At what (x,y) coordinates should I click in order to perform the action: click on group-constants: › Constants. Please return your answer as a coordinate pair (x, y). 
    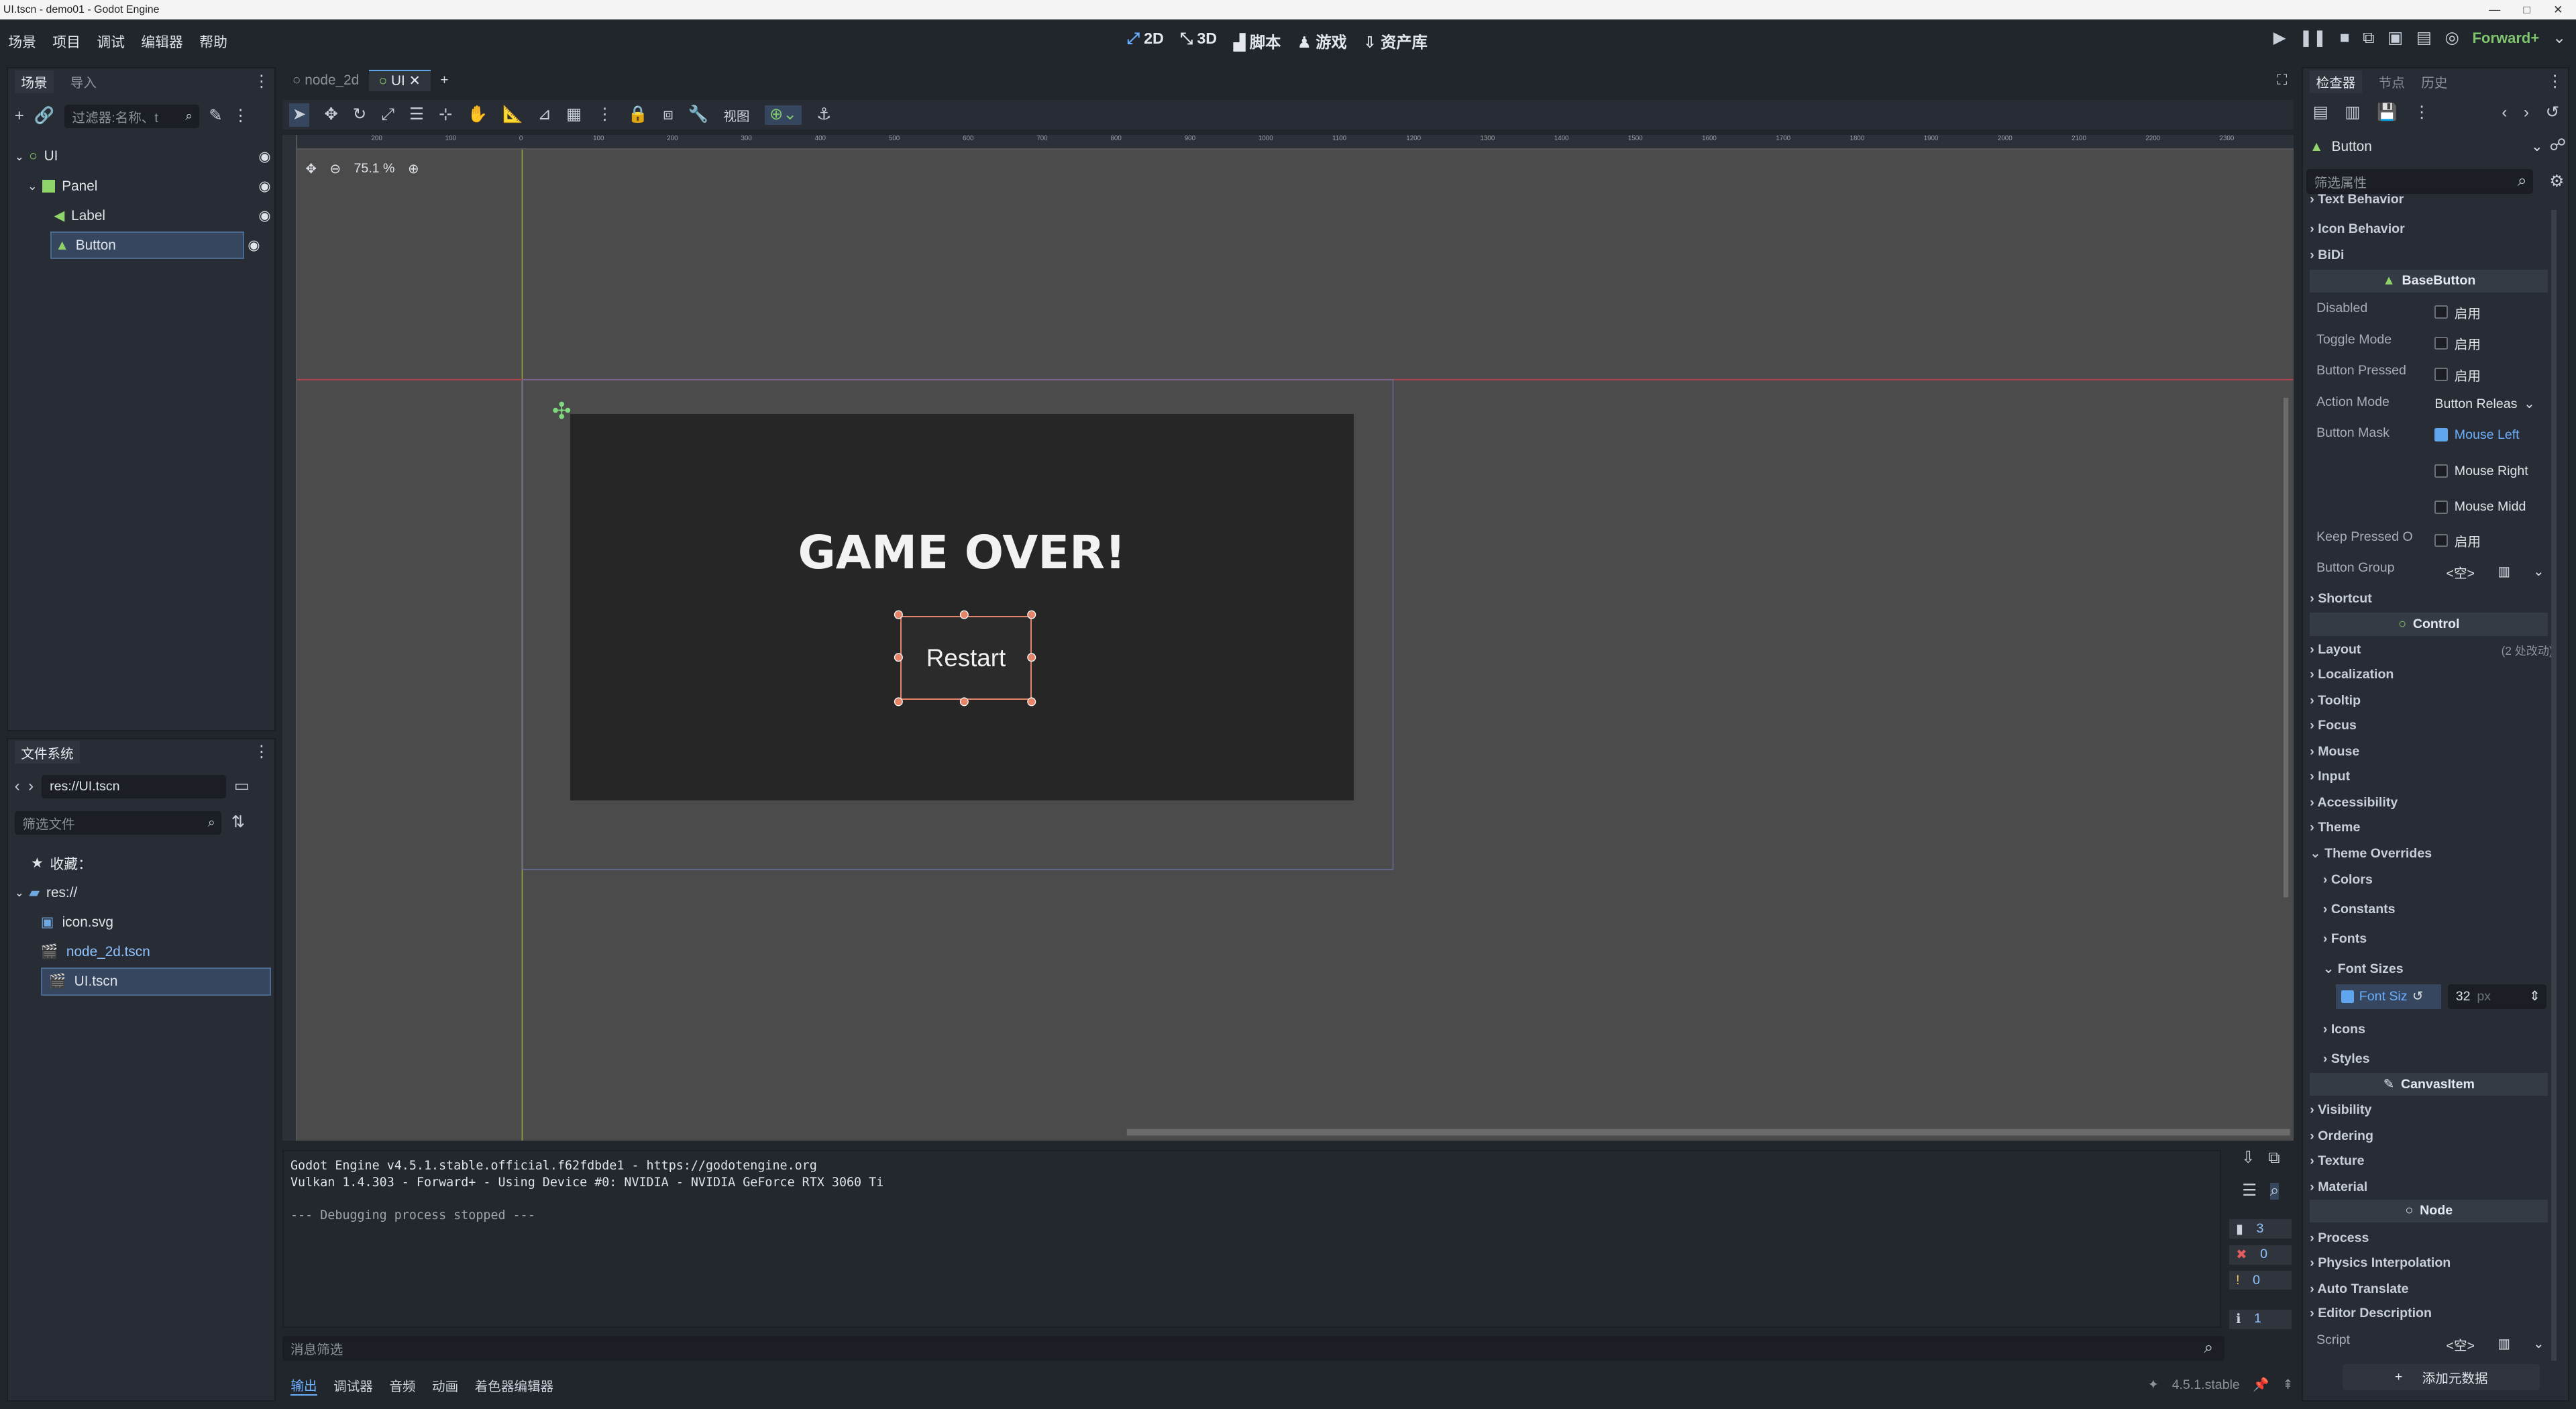
    Looking at the image, I should click on (2443, 909).